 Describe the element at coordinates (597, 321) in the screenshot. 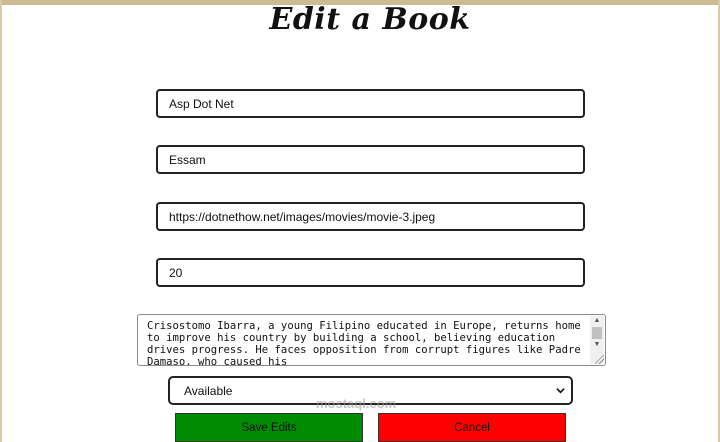

I see `scroll-up-arrow-icon: ▲` at that location.